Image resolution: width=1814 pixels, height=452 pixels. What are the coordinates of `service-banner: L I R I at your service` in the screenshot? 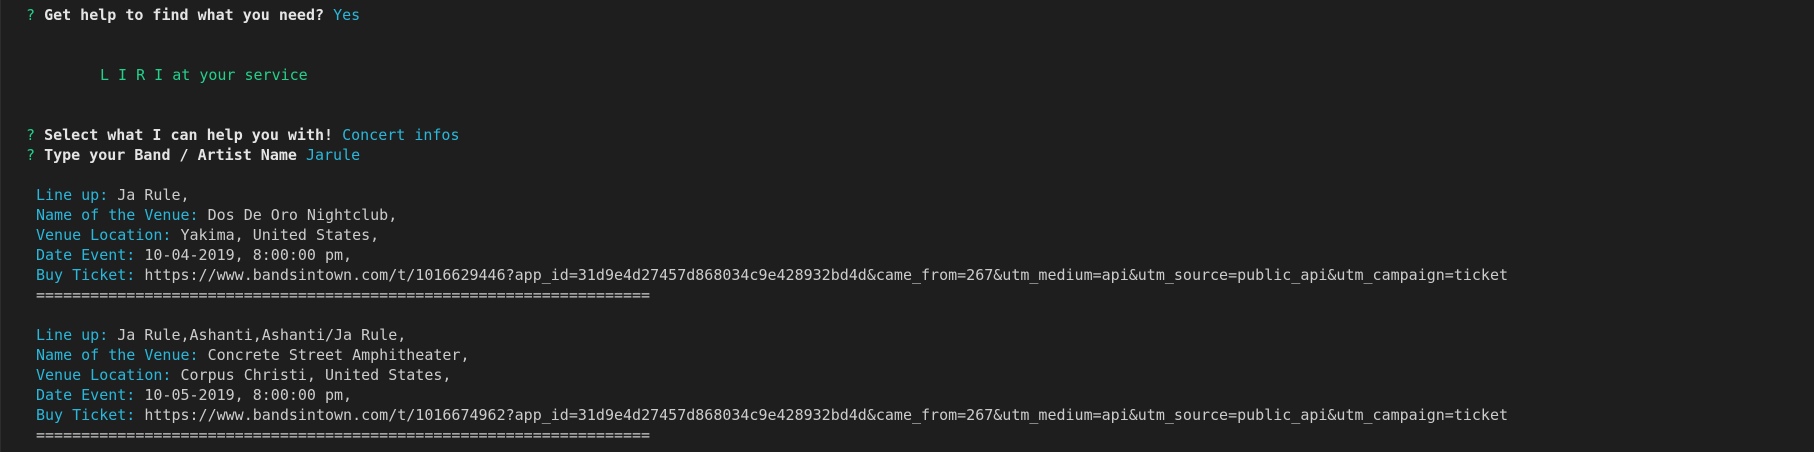 It's located at (204, 75).